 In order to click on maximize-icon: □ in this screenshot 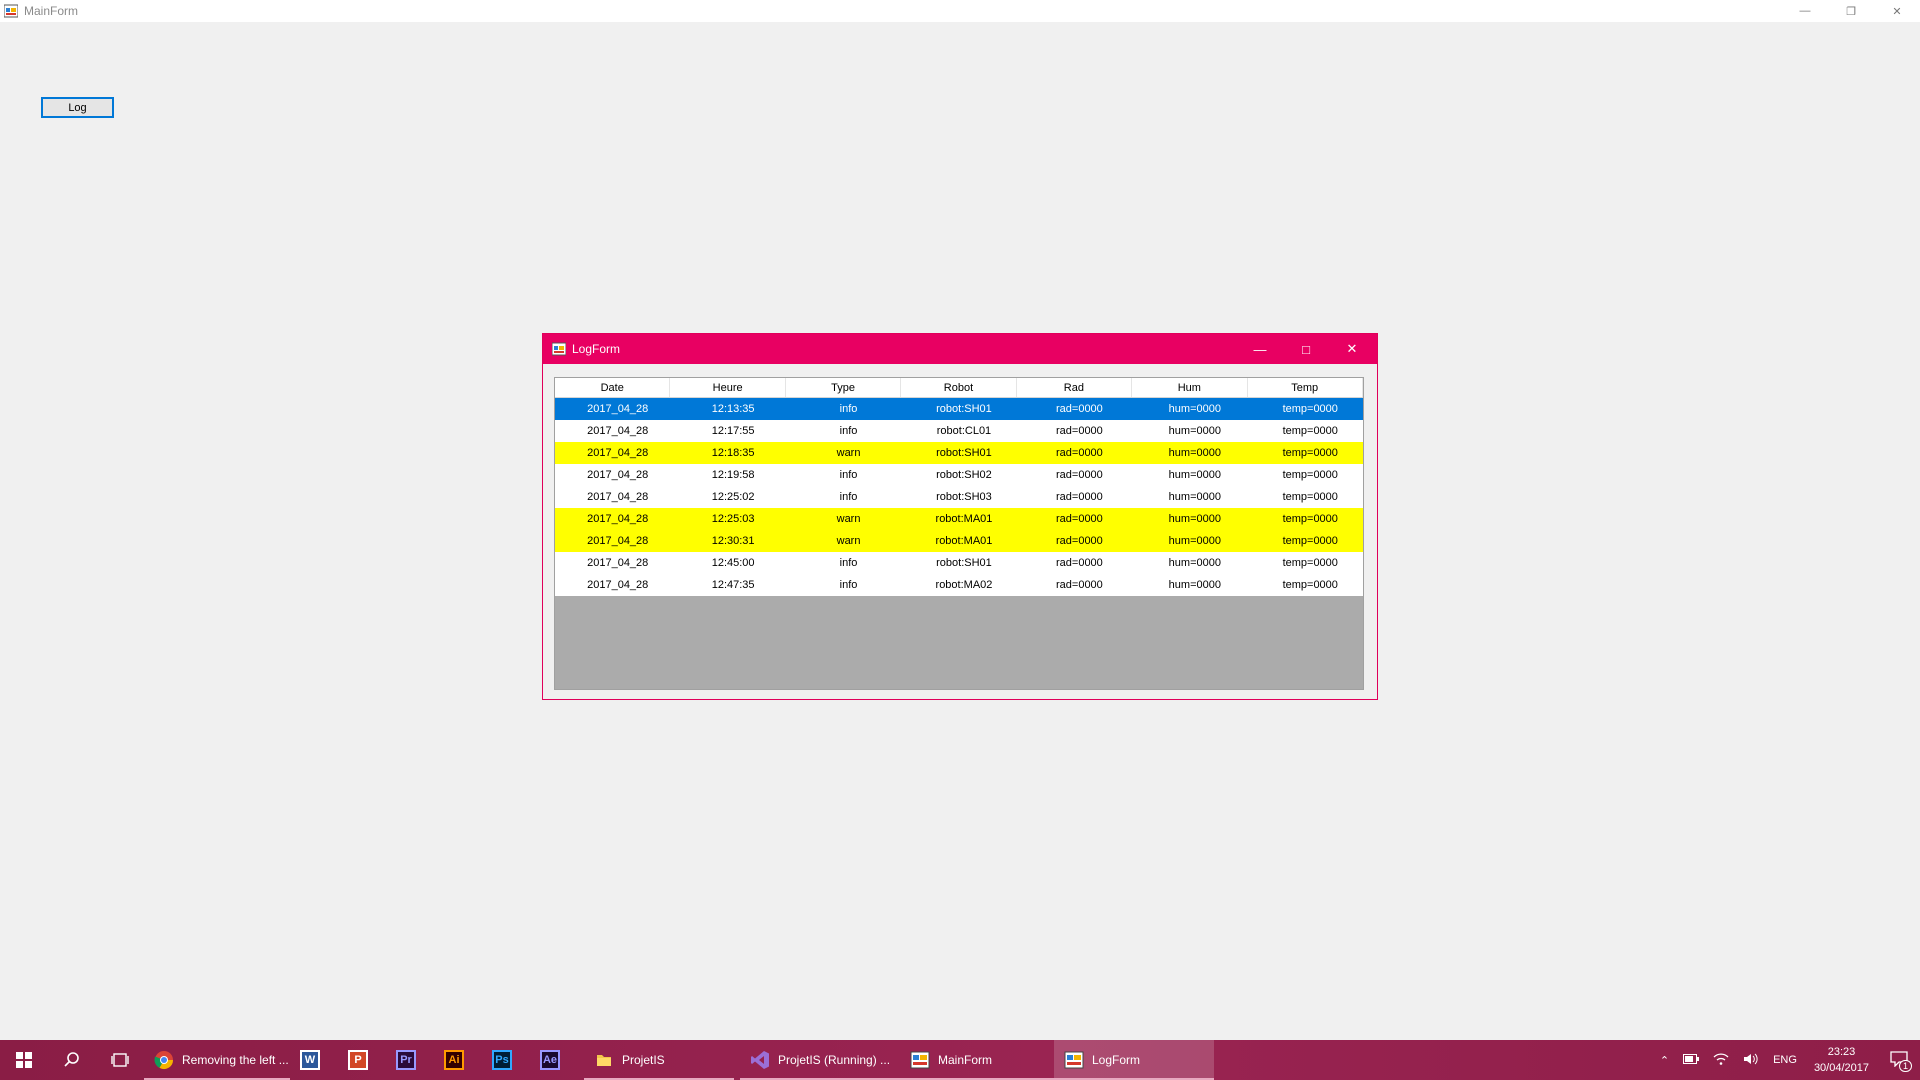, I will do `click(1306, 349)`.